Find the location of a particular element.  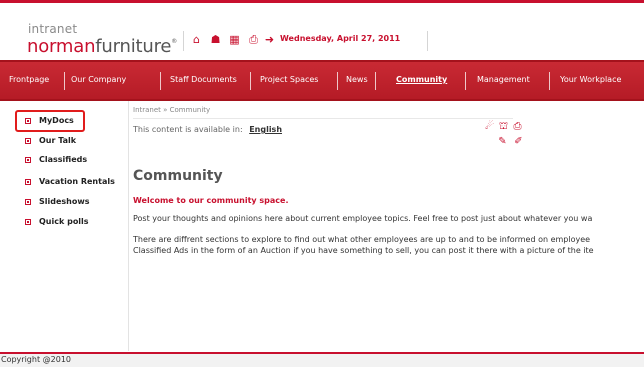

edit-icon: ✎ is located at coordinates (502, 141).